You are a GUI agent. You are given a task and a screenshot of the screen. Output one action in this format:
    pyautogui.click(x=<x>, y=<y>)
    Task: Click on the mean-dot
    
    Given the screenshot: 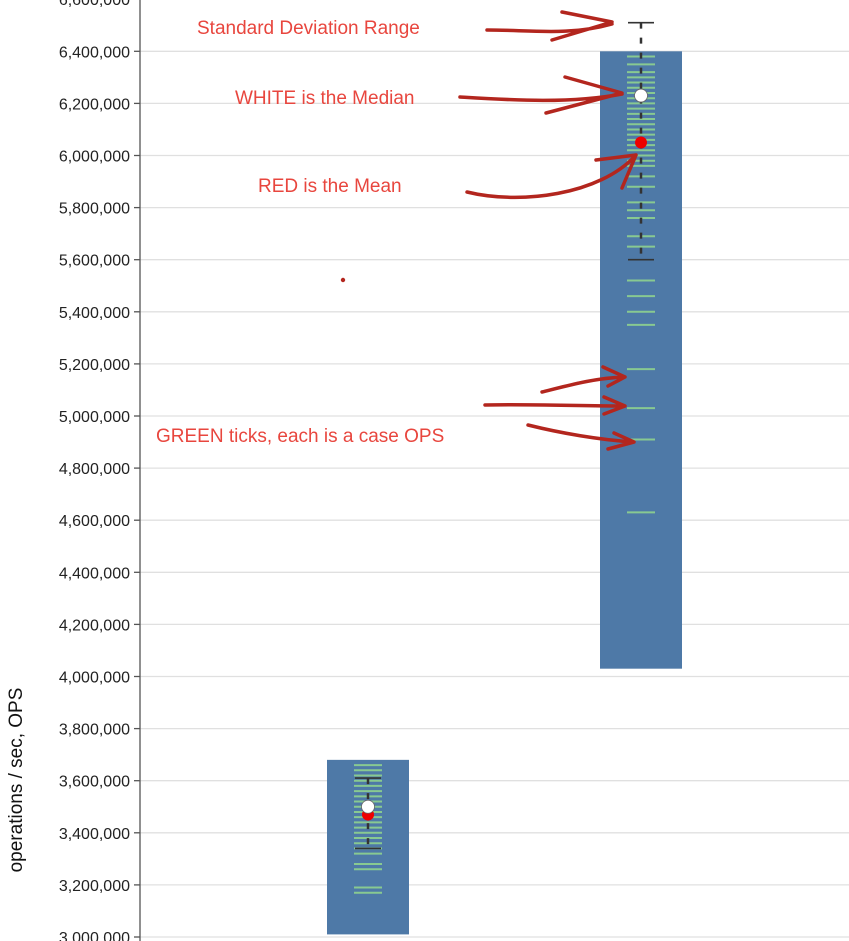 What is the action you would take?
    pyautogui.click(x=641, y=142)
    